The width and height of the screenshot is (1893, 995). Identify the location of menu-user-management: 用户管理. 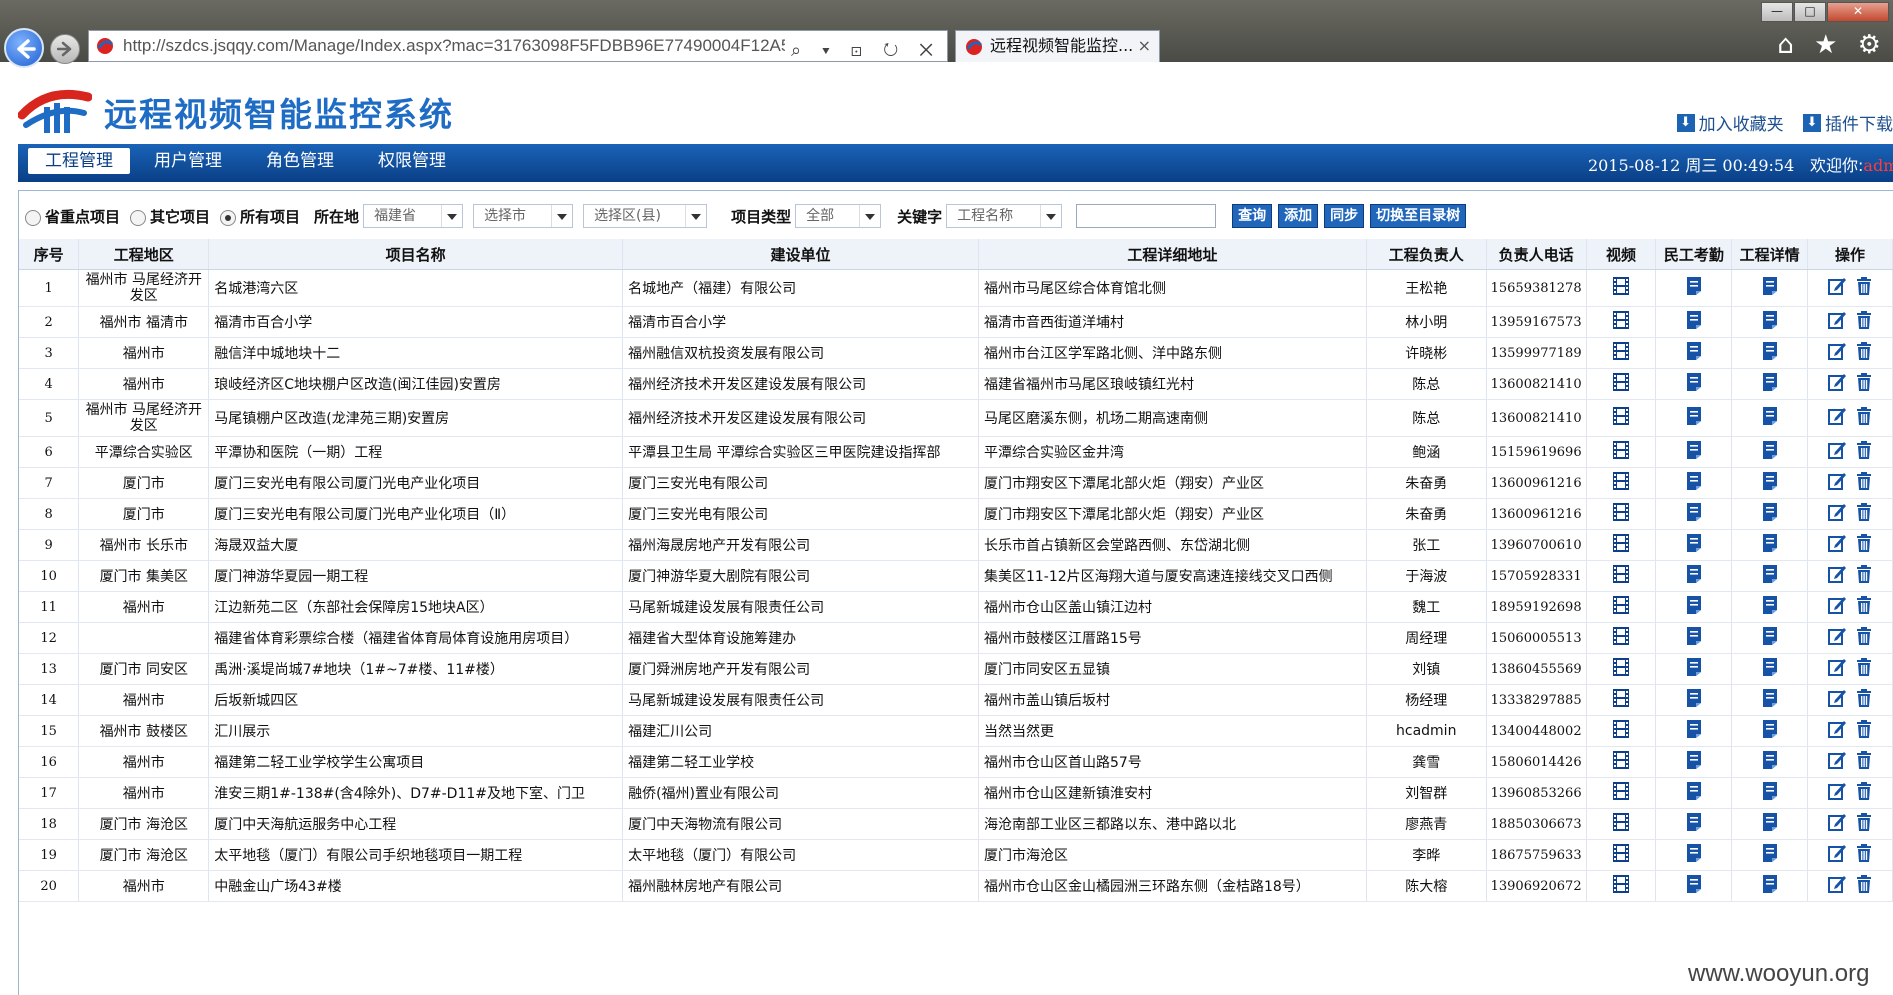
(188, 161).